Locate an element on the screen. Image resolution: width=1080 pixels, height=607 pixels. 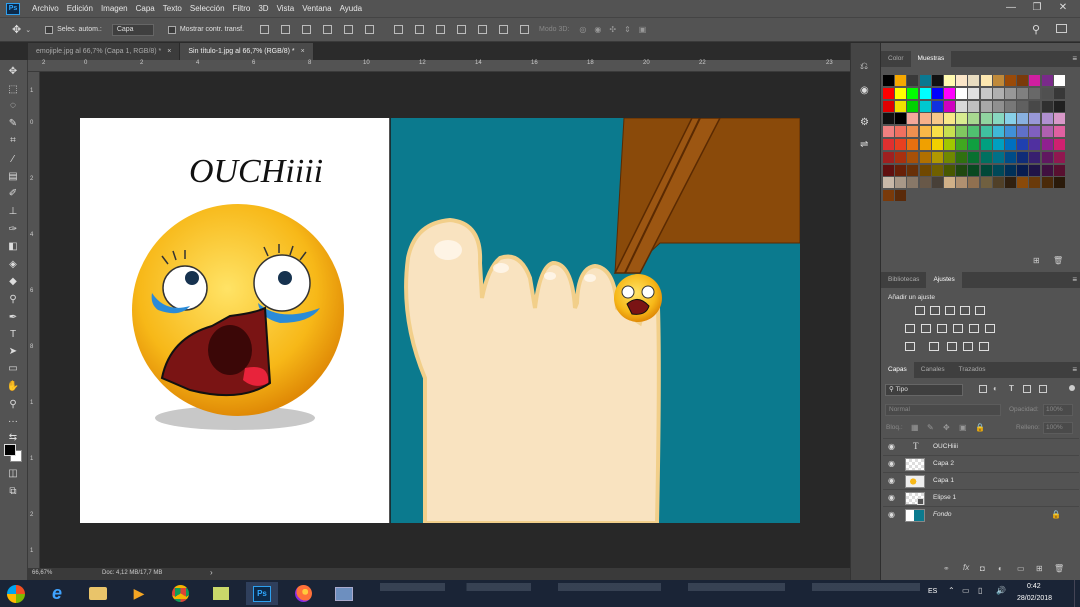
chevron-down-icon: ⌄ is located at coordinates (28, 30).